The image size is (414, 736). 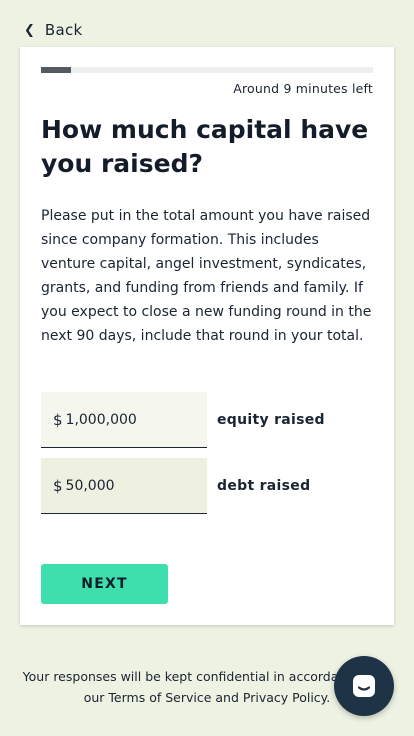 I want to click on equity-currency: $, so click(x=58, y=419).